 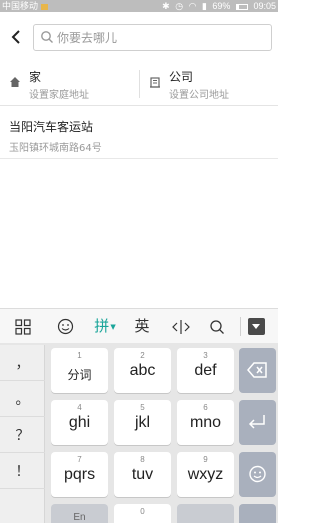 What do you see at coordinates (35, 77) in the screenshot?
I see `home-title: 家` at bounding box center [35, 77].